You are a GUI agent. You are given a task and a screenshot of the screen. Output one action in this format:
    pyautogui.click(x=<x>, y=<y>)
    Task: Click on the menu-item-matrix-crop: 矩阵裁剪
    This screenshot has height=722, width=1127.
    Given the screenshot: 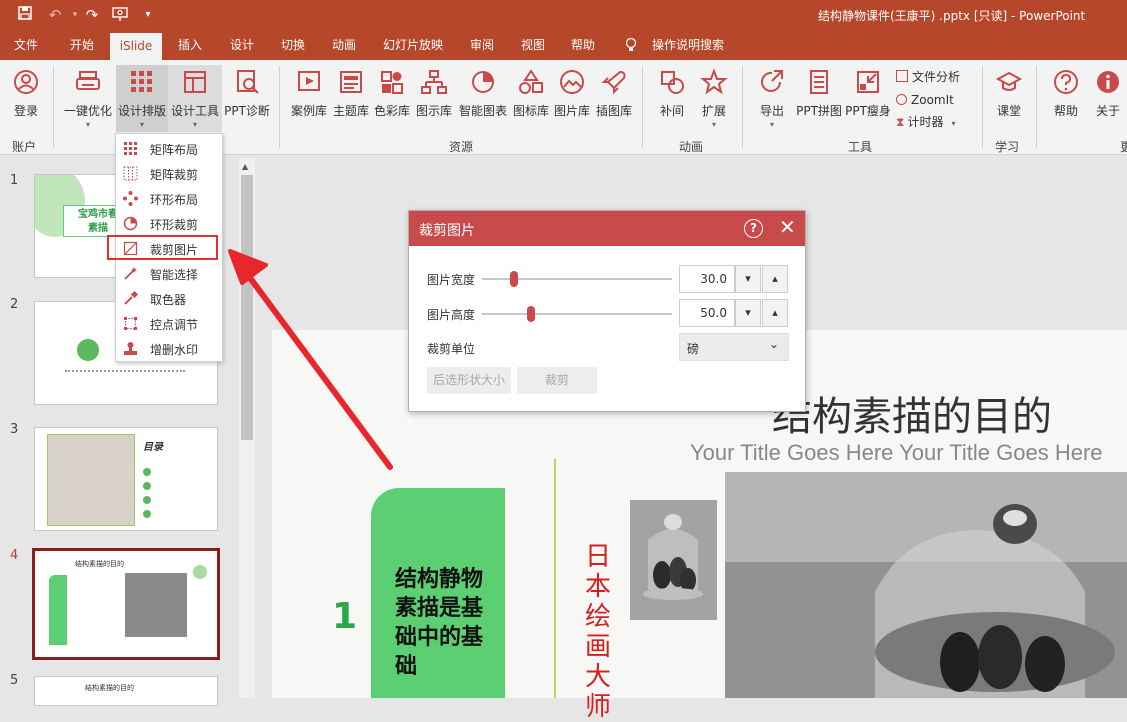 What is the action you would take?
    pyautogui.click(x=169, y=173)
    